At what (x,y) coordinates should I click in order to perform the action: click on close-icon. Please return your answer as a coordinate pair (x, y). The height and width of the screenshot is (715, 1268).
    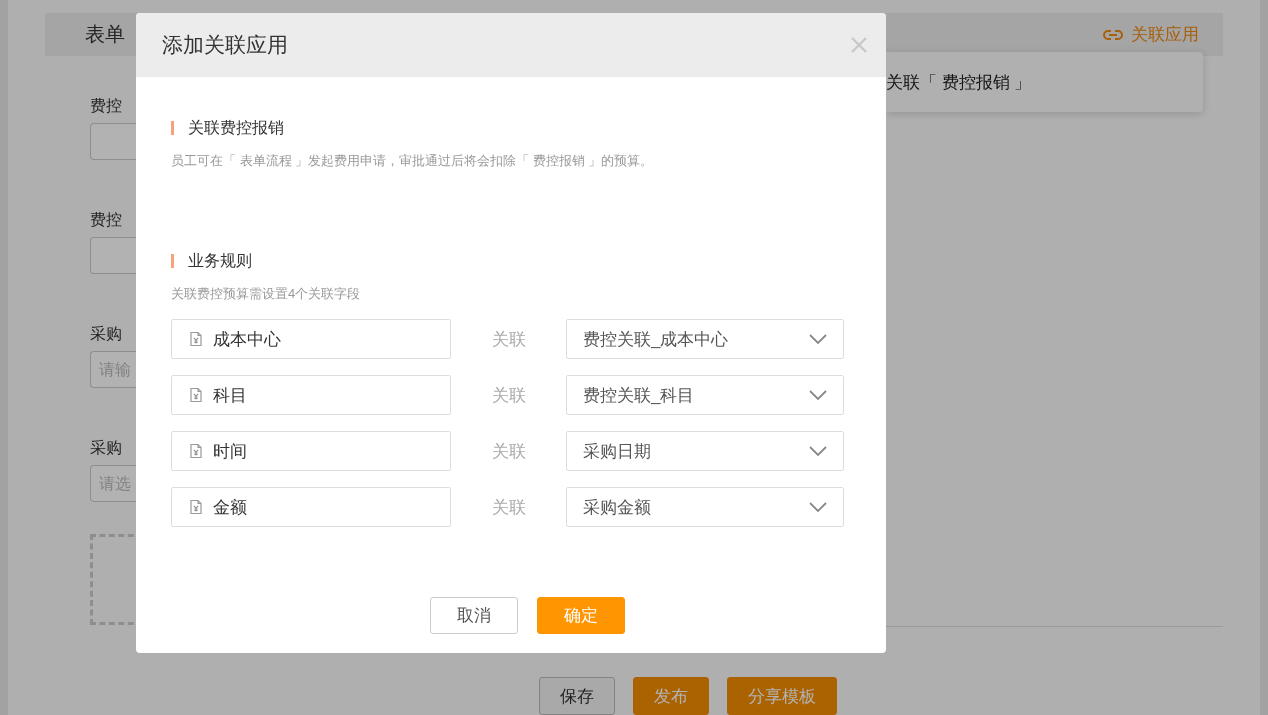
    Looking at the image, I should click on (859, 45).